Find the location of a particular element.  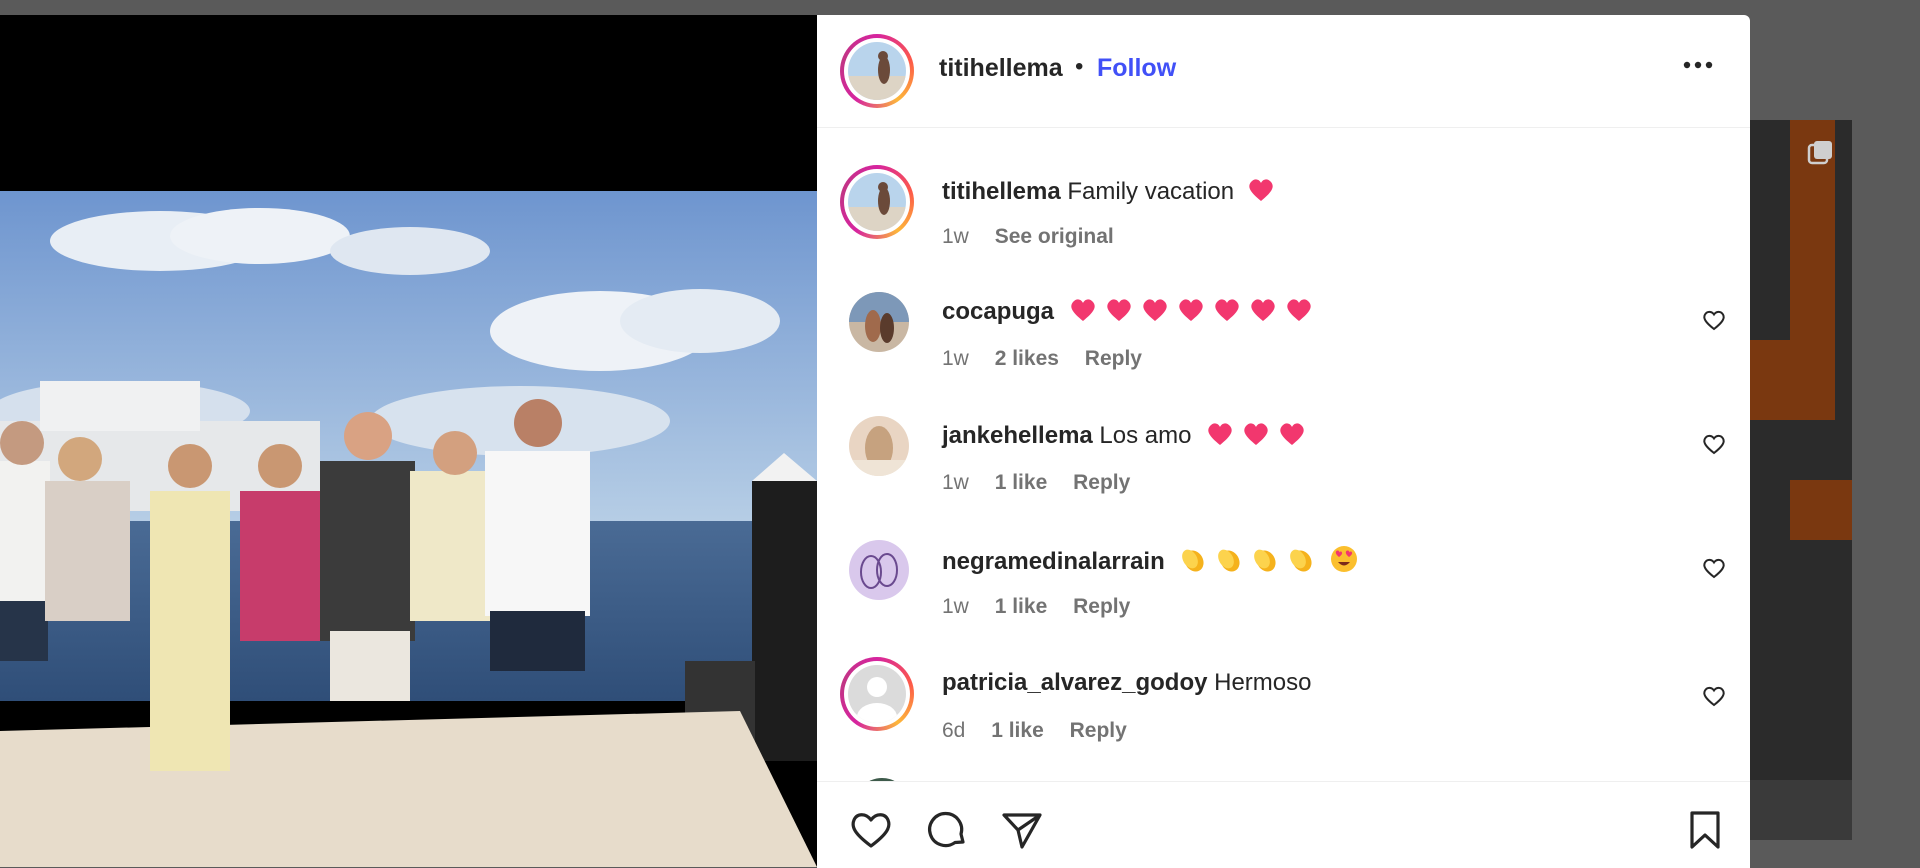

carousel-icon is located at coordinates (1819, 153).